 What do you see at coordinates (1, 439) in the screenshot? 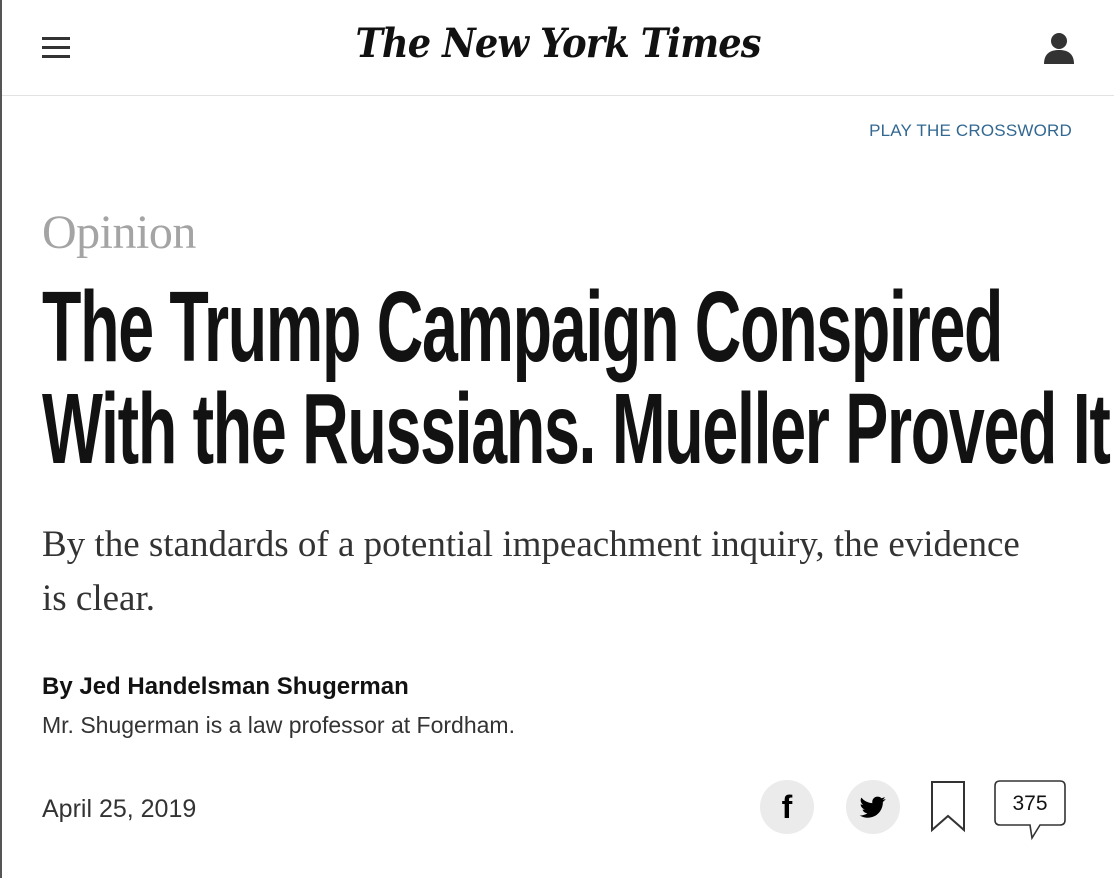
I see `window-edge` at bounding box center [1, 439].